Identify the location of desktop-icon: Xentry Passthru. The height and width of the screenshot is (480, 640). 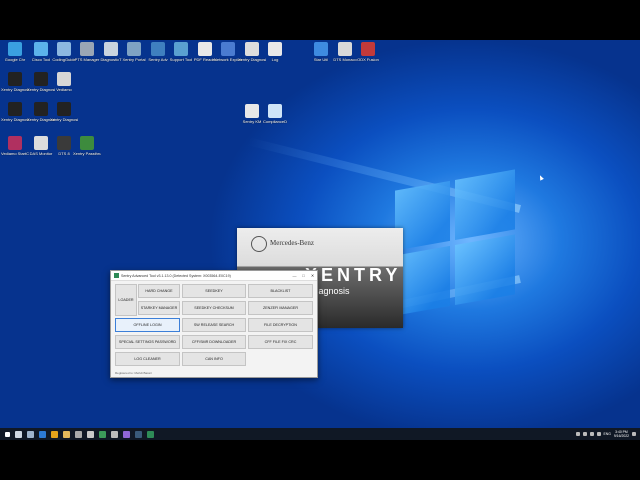
(87, 146).